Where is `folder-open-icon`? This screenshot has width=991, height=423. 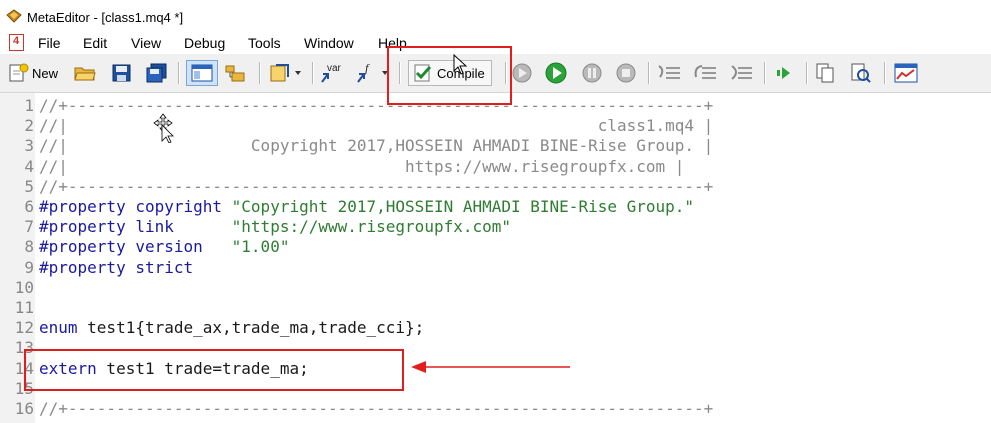
folder-open-icon is located at coordinates (85, 74).